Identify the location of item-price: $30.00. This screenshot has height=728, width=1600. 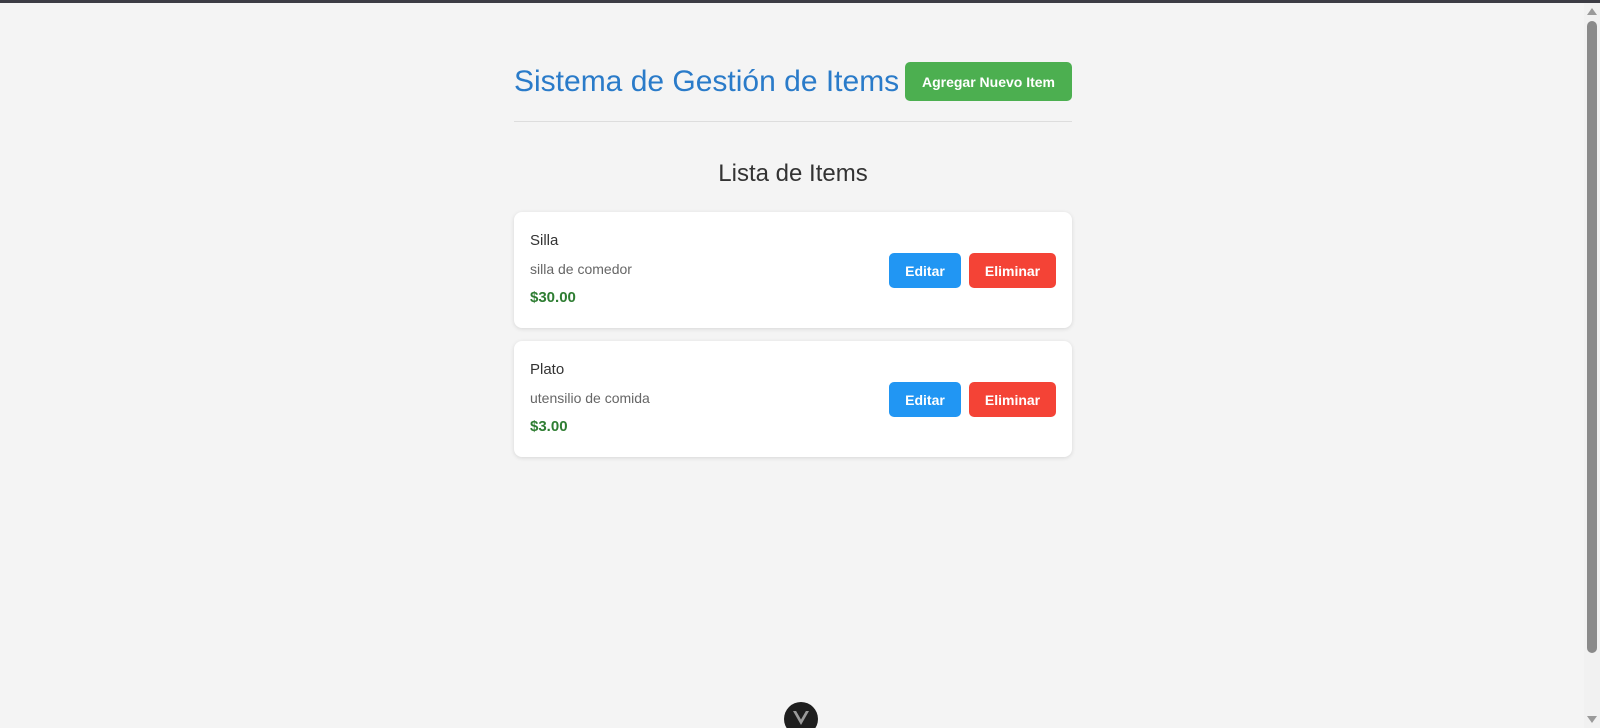
(553, 297).